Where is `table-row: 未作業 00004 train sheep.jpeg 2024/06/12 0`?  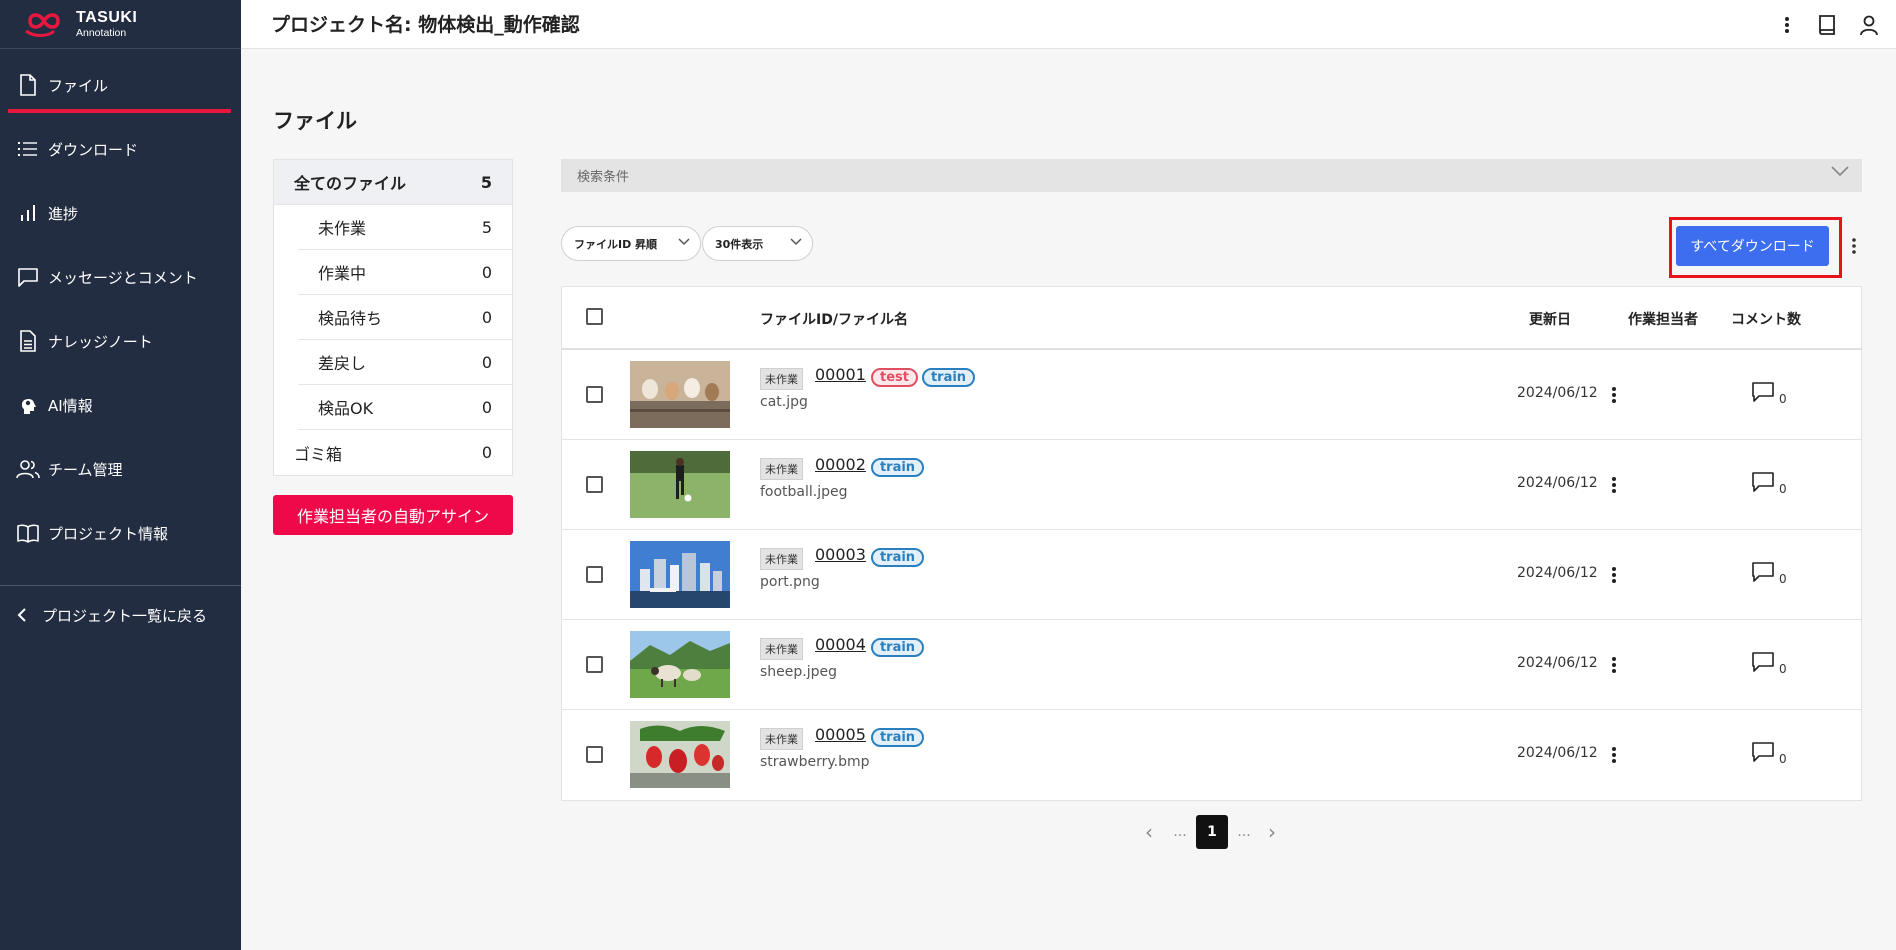 table-row: 未作業 00004 train sheep.jpeg 2024/06/12 0 is located at coordinates (1211, 665).